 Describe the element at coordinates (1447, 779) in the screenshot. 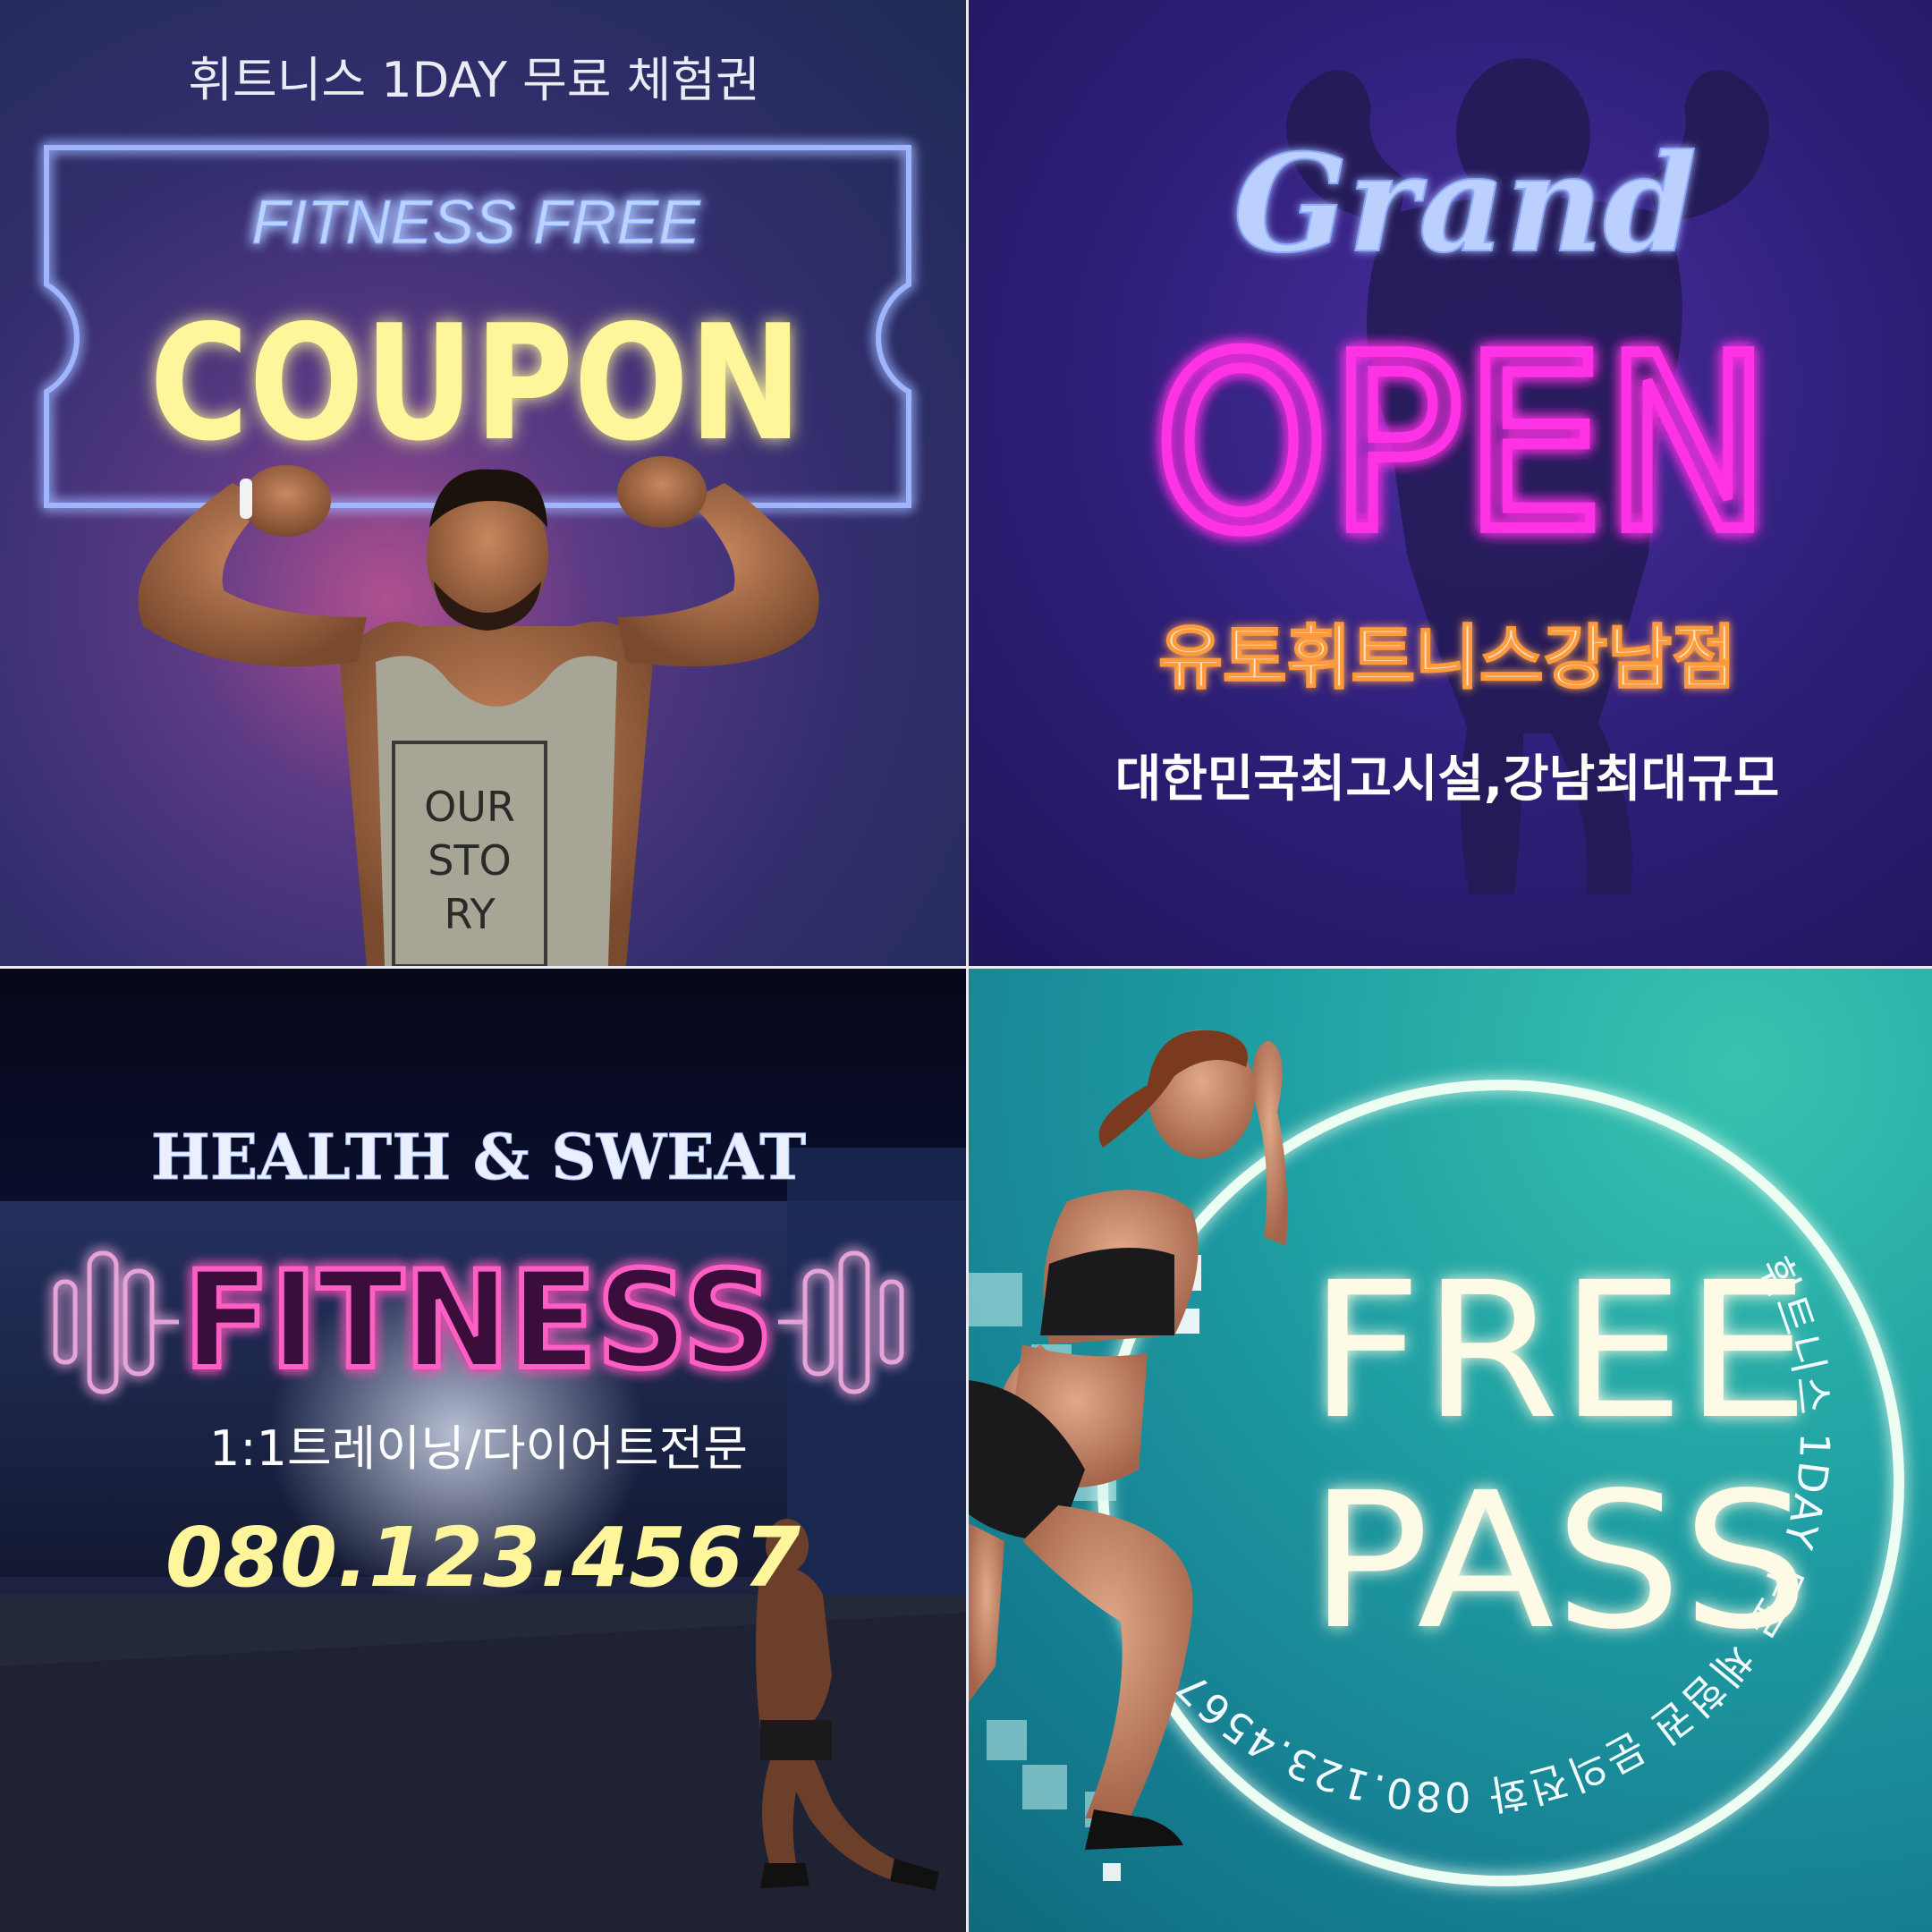

I see `gym-tagline: 대한민국최고시설,강남최대규모` at that location.